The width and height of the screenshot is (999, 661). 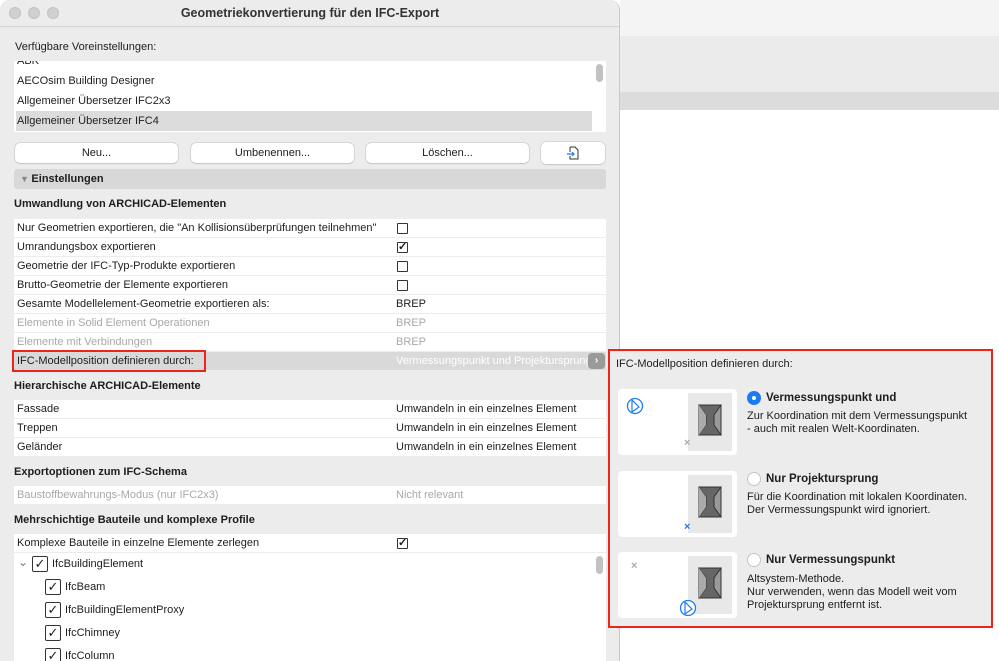 What do you see at coordinates (304, 66) in the screenshot?
I see `preset-item: ABK` at bounding box center [304, 66].